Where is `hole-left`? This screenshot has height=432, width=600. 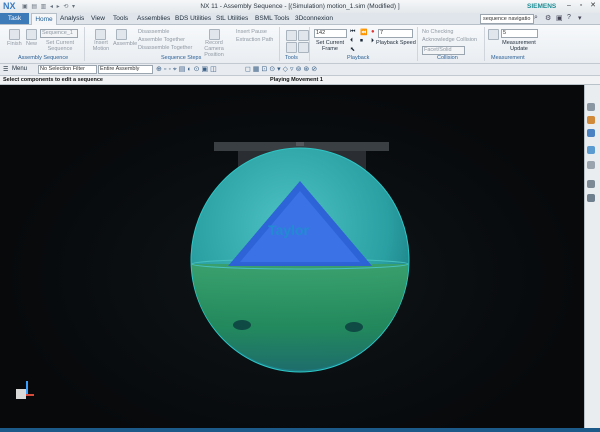
hole-left is located at coordinates (242, 325).